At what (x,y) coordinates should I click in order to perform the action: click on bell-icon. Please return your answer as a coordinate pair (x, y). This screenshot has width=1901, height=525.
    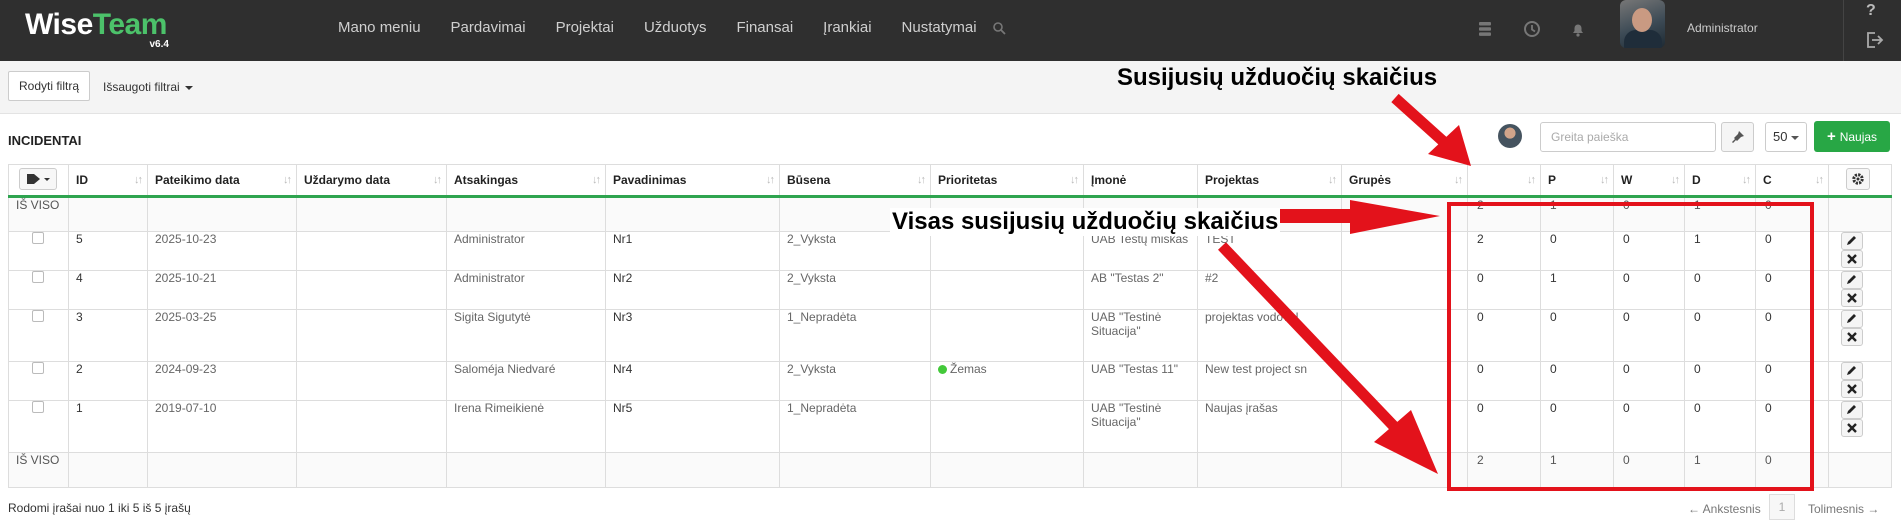
    Looking at the image, I should click on (1578, 29).